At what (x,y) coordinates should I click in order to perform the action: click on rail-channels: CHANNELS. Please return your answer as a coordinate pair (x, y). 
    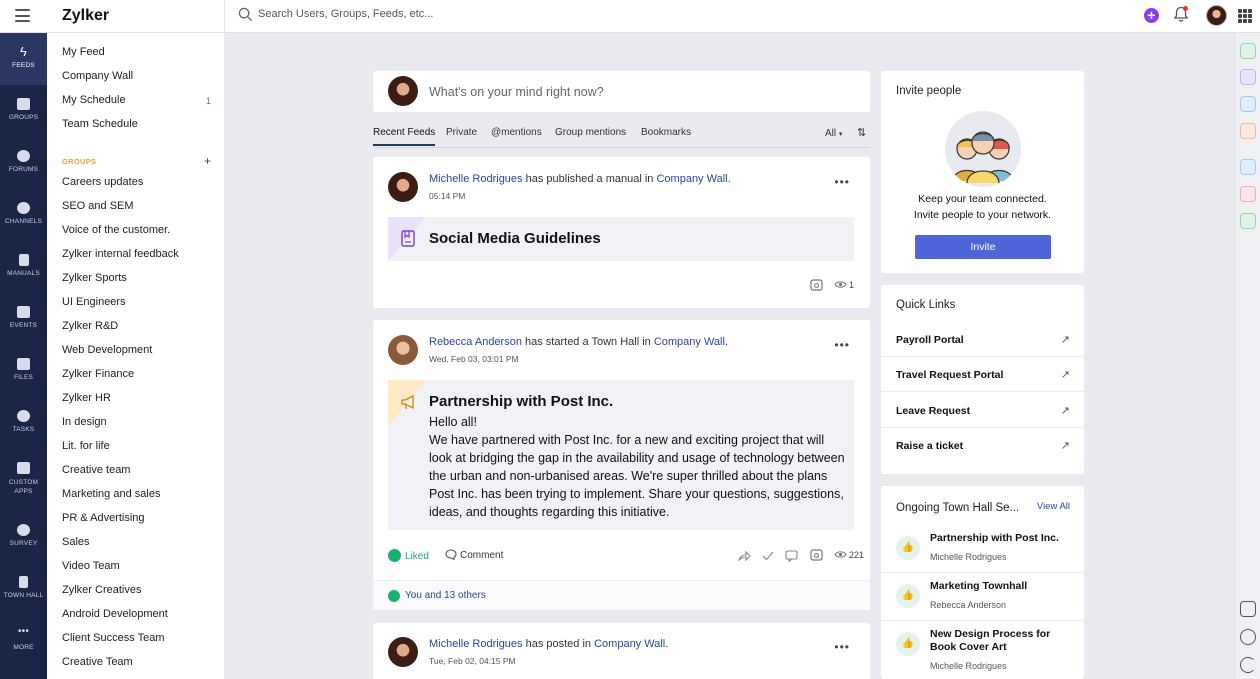
    Looking at the image, I should click on (23, 213).